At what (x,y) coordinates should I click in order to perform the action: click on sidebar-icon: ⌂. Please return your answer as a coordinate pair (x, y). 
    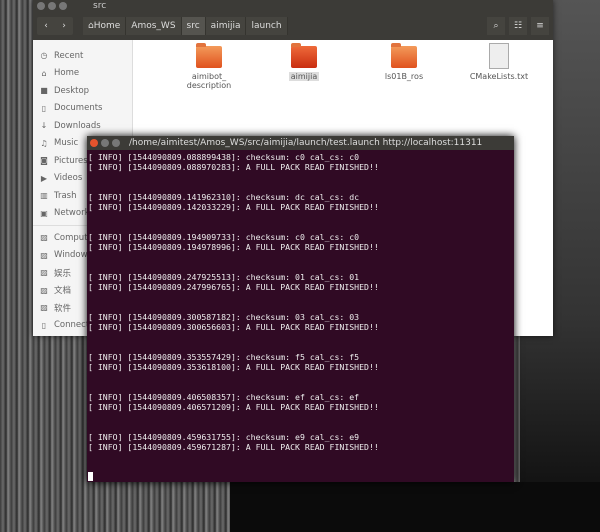
    Looking at the image, I should click on (44, 73).